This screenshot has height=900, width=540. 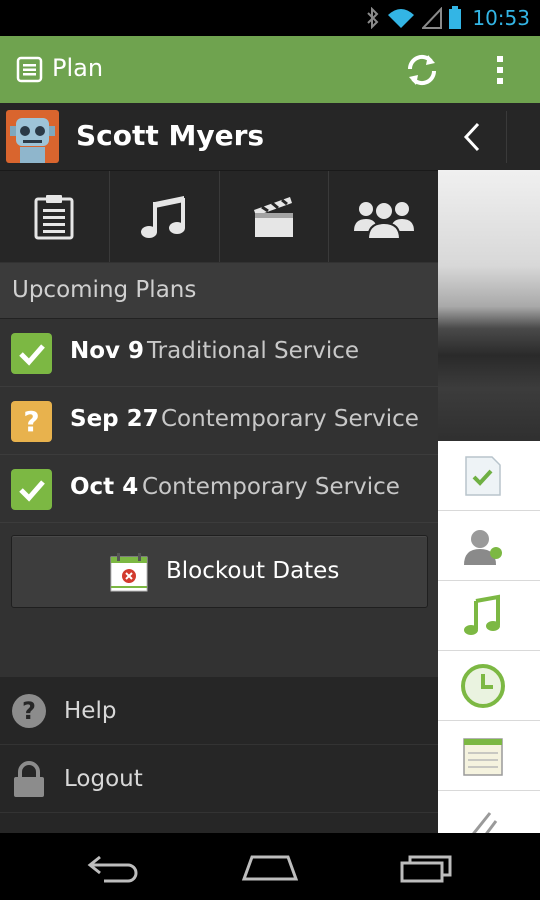 I want to click on plan-item: Nov 9 Traditional Service, so click(x=219, y=353).